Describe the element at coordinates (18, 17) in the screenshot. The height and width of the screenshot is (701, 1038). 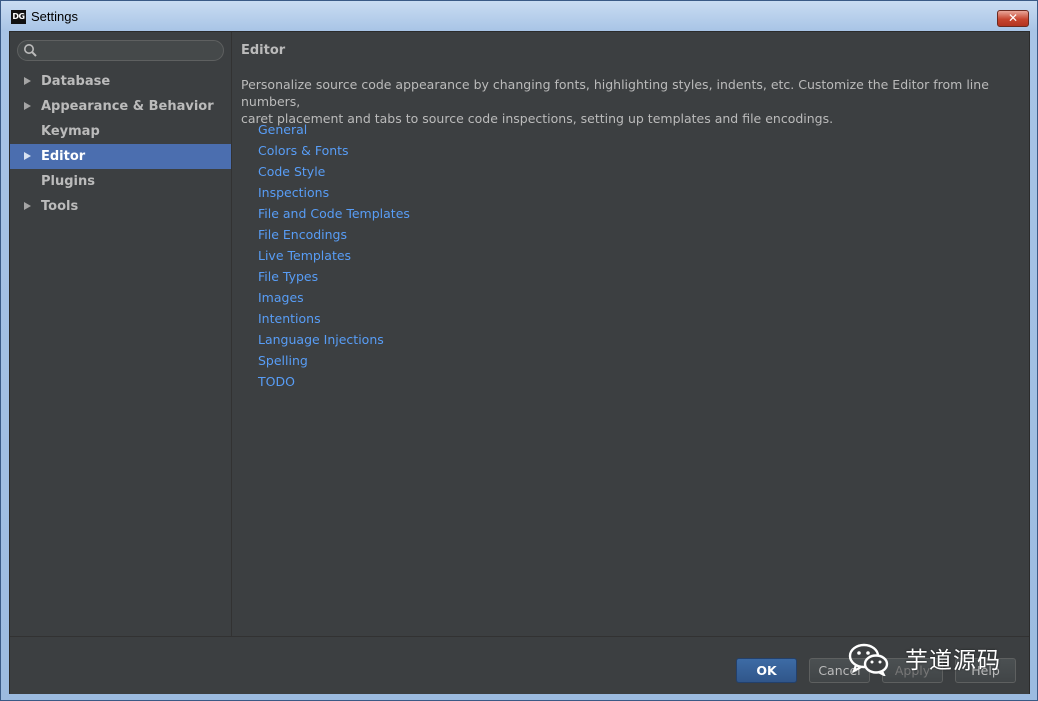
I see `datagrip-app-icon: DG` at that location.